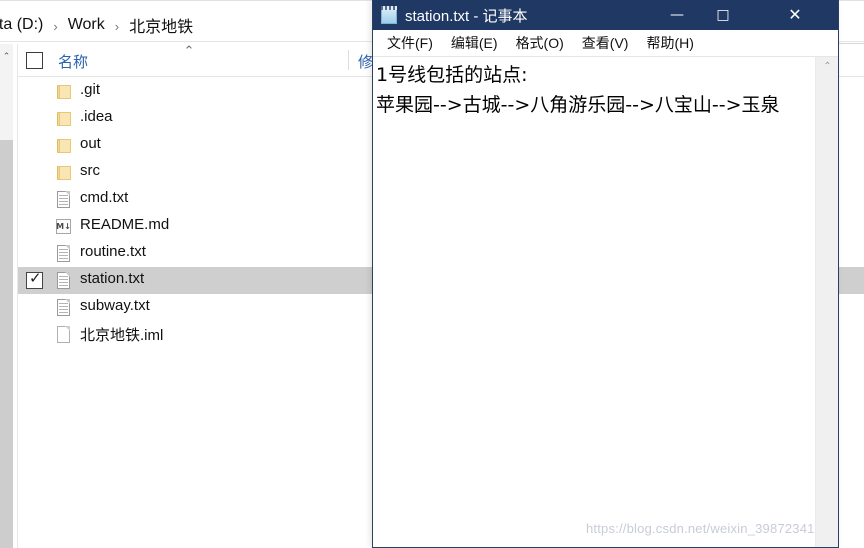 The height and width of the screenshot is (548, 864). Describe the element at coordinates (115, 305) in the screenshot. I see `file-name: subway.txt` at that location.